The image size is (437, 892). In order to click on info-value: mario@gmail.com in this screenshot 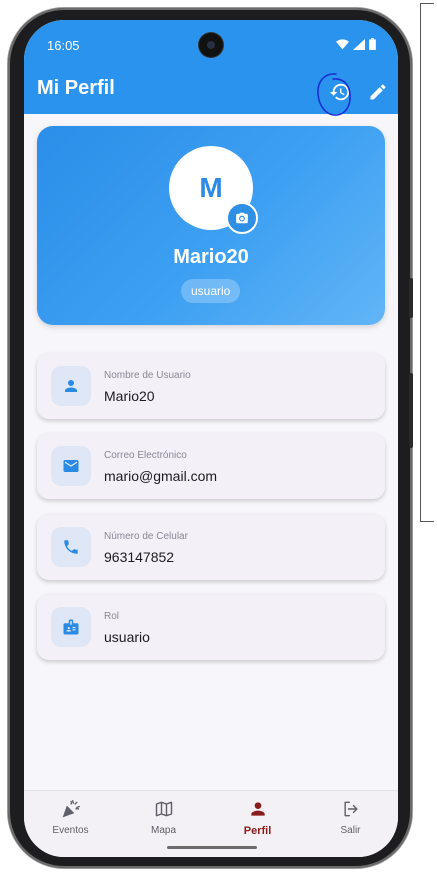, I will do `click(161, 476)`.